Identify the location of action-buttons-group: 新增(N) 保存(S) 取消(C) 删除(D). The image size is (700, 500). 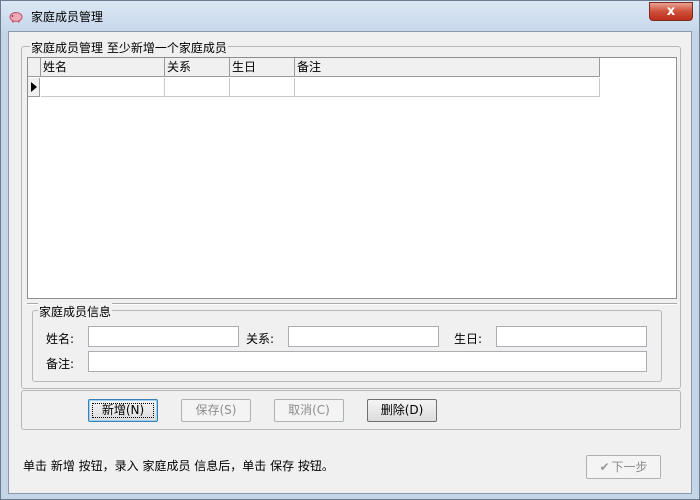
(351, 410).